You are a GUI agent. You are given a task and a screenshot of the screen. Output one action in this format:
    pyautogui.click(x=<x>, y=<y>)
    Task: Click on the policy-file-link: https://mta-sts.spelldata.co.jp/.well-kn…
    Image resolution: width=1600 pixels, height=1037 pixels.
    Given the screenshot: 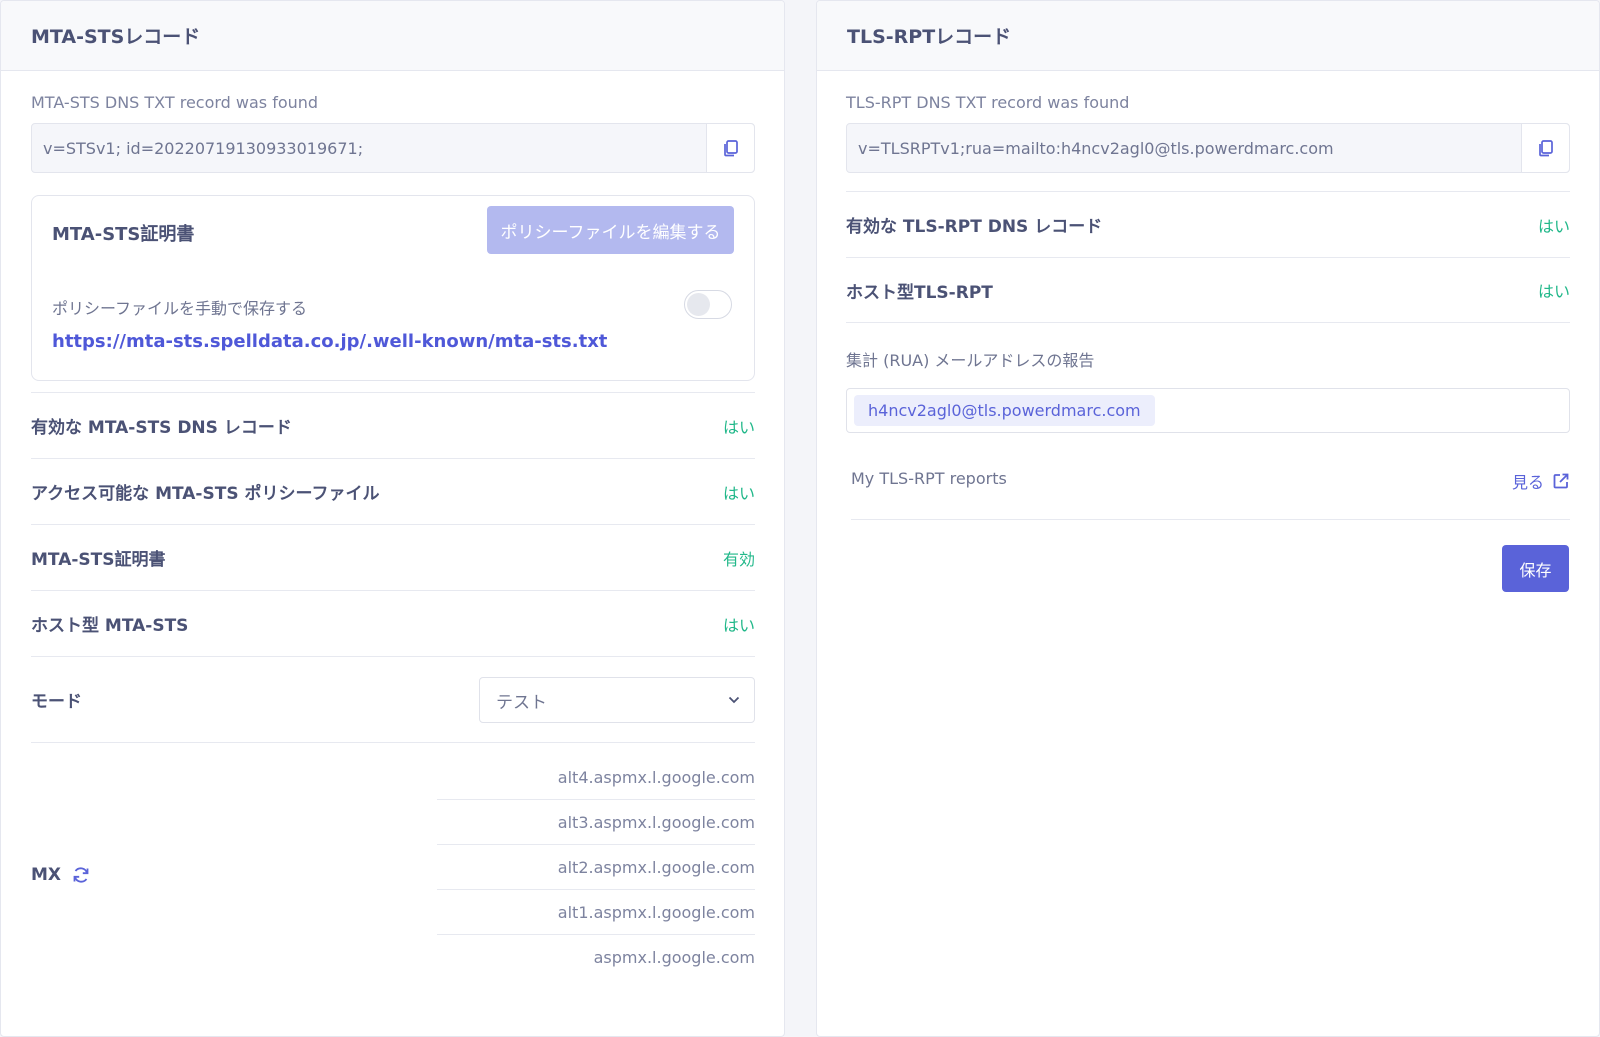 What is the action you would take?
    pyautogui.click(x=329, y=341)
    